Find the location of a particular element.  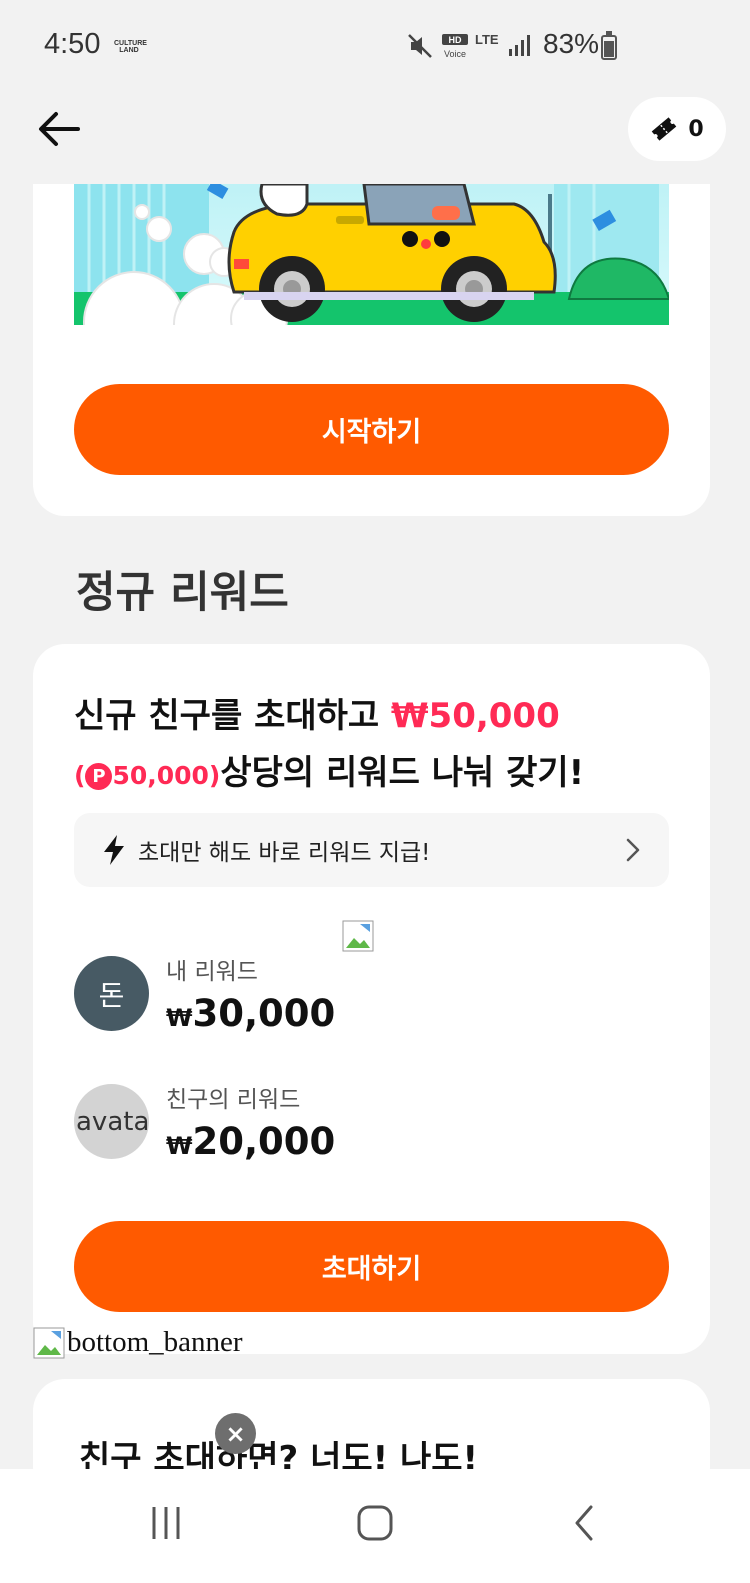

point-amount-group: (P 50,000) is located at coordinates (147, 775).